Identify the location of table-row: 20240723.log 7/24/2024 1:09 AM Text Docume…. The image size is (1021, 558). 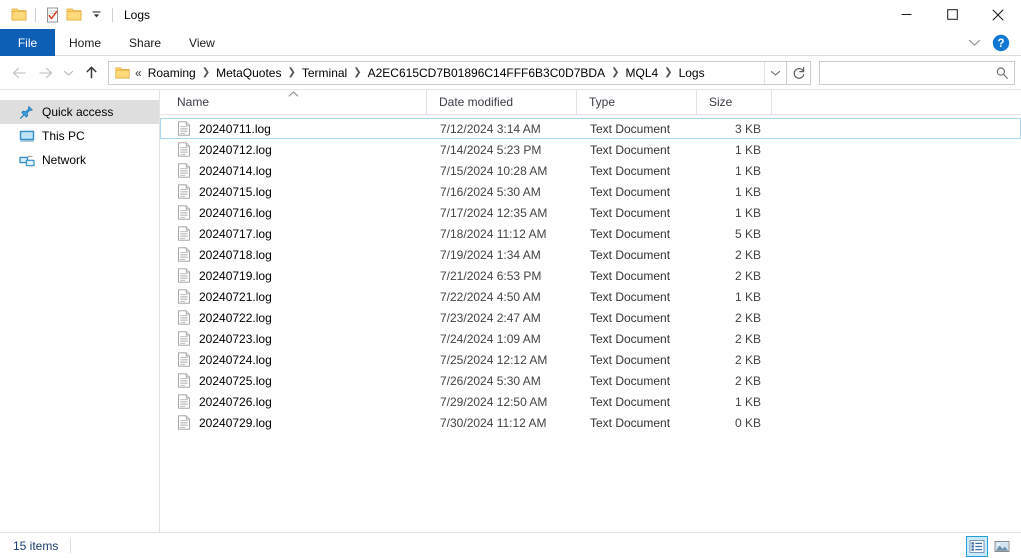
(590, 338).